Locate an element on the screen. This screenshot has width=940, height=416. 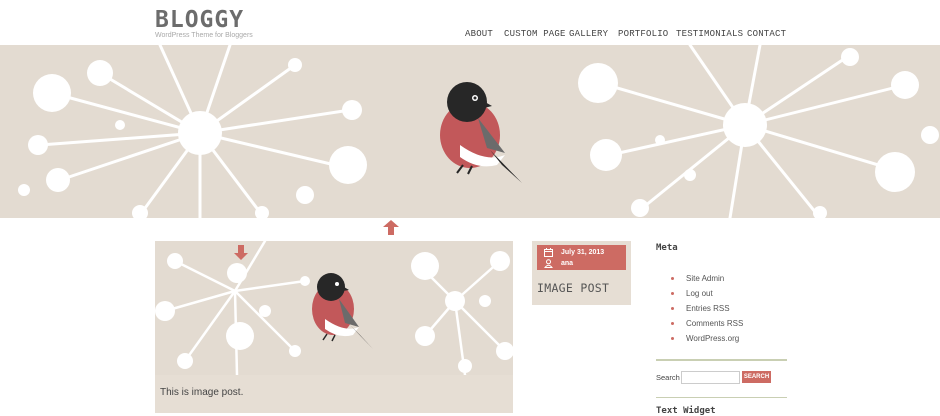
bird-illustration is located at coordinates (481, 132).